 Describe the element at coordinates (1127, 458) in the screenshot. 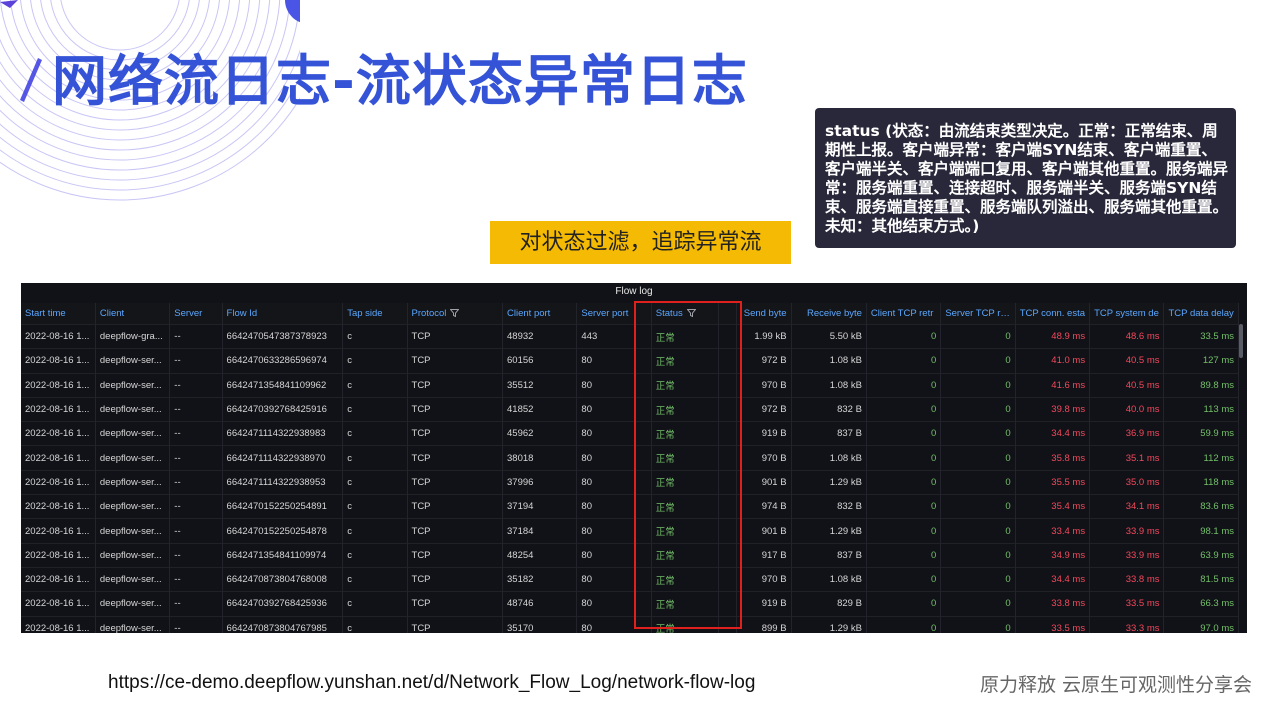

I see `cell-tcp-system-de: 35.1 ms` at that location.